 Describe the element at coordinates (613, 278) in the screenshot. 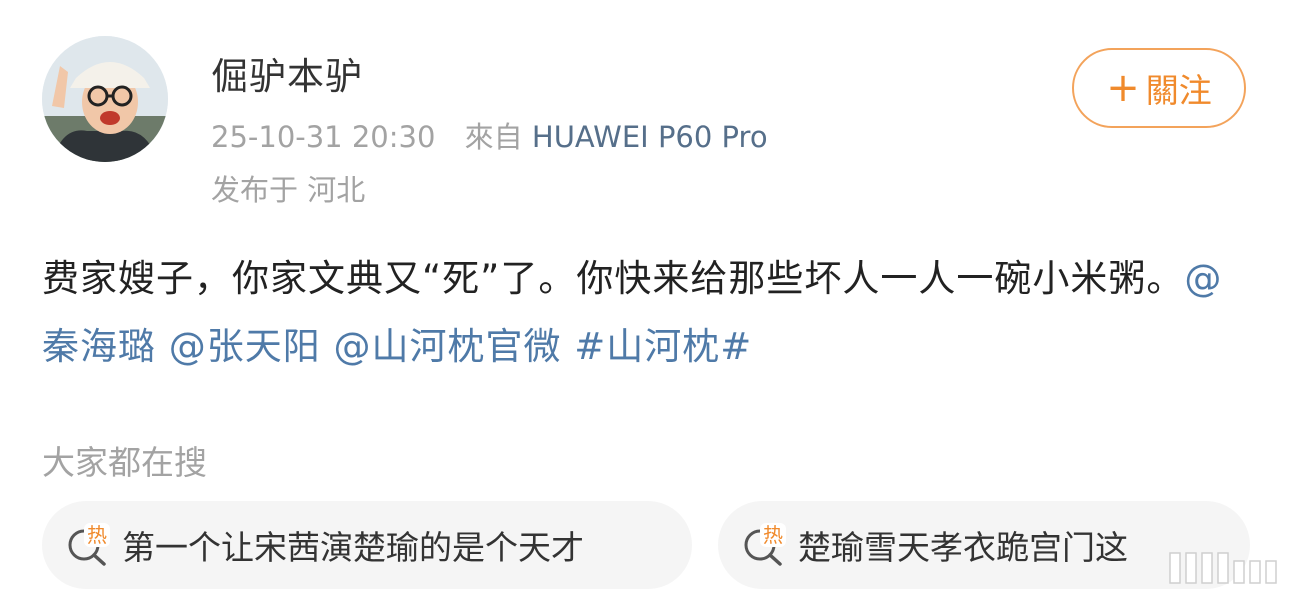

I see `post-text: 费家嫂子，你家文典又“死”了。你快来给那些坏人一人一碗小米粥。` at that location.